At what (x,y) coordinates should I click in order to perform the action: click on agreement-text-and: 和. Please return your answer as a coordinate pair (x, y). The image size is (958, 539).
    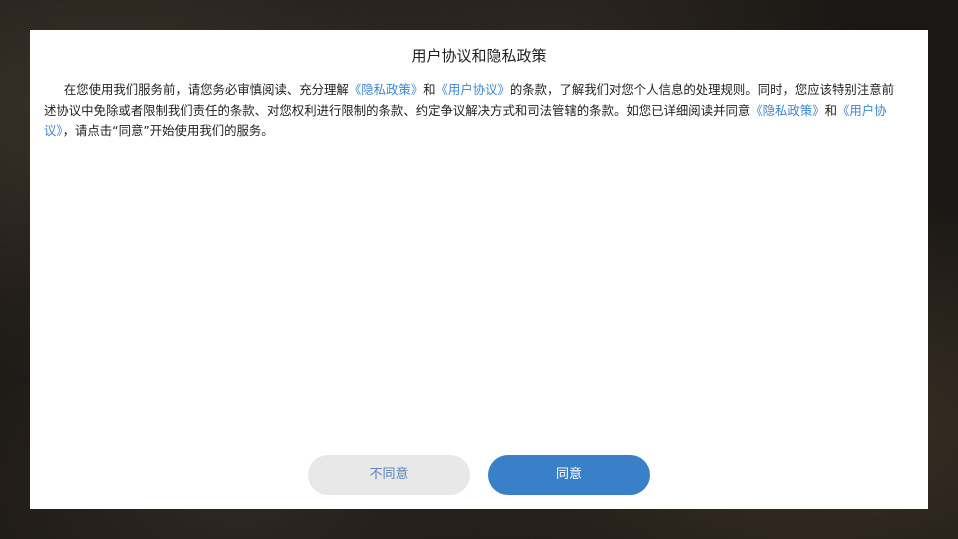
    Looking at the image, I should click on (429, 89).